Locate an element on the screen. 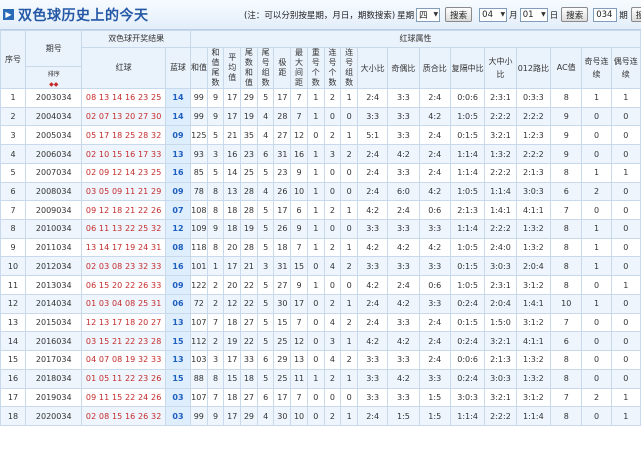 The image size is (641, 468). chevron-down-icon: ▼ is located at coordinates (543, 14).